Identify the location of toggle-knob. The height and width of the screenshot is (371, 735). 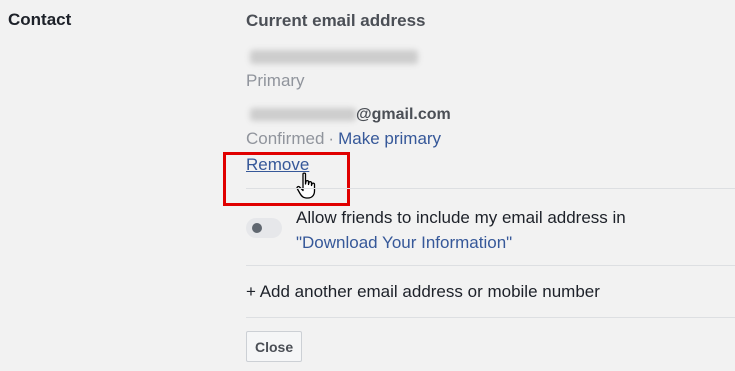
(257, 228).